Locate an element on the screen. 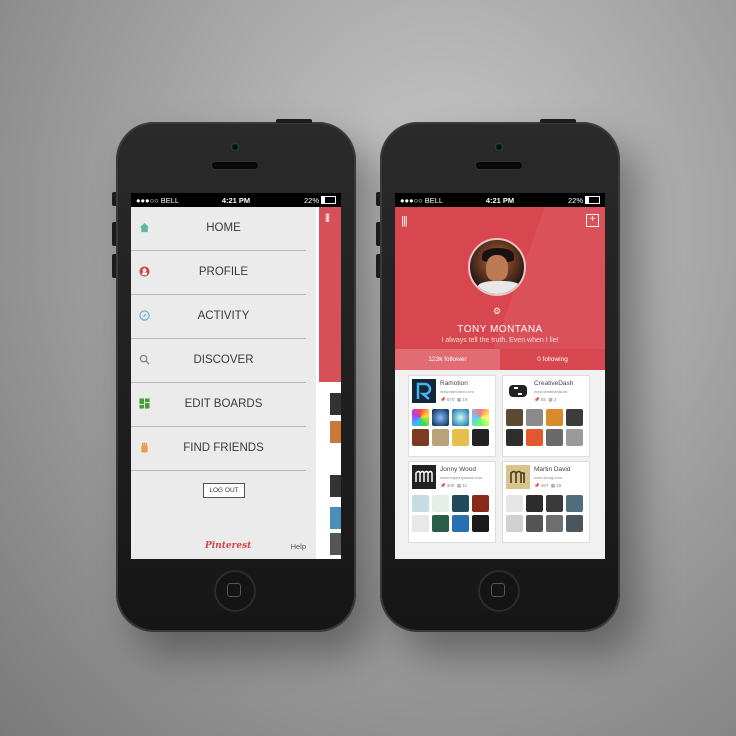 The image size is (736, 736). help-link: Help is located at coordinates (298, 546).